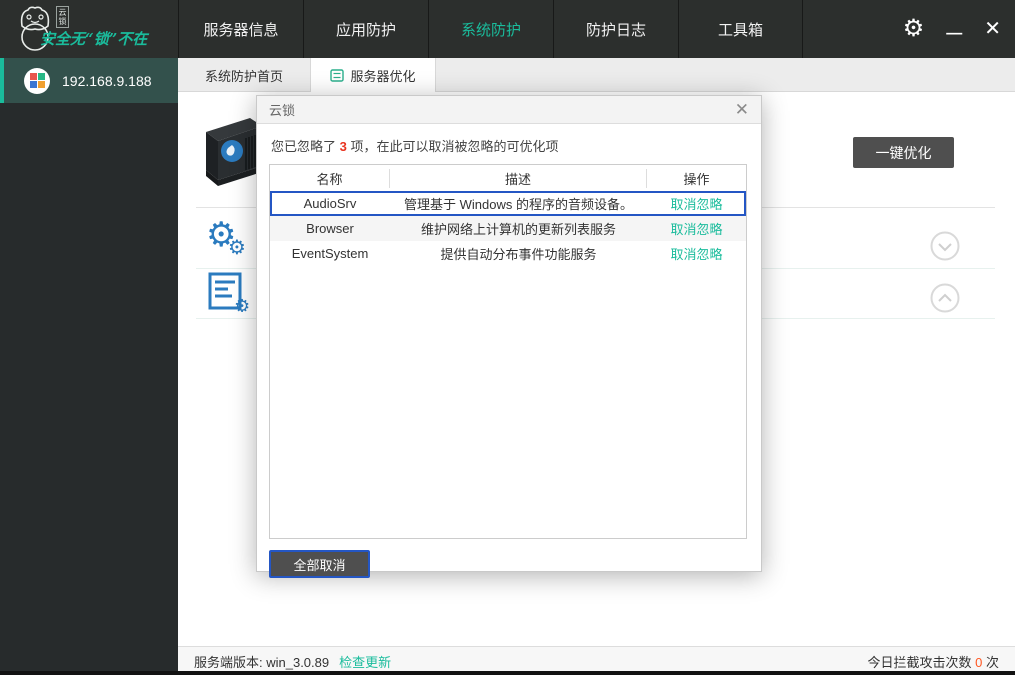 Image resolution: width=1015 pixels, height=675 pixels. Describe the element at coordinates (415, 146) in the screenshot. I see `ignored-count-message: 您已忽略了 3 项，在此可以取消被忽略的可优化项` at that location.